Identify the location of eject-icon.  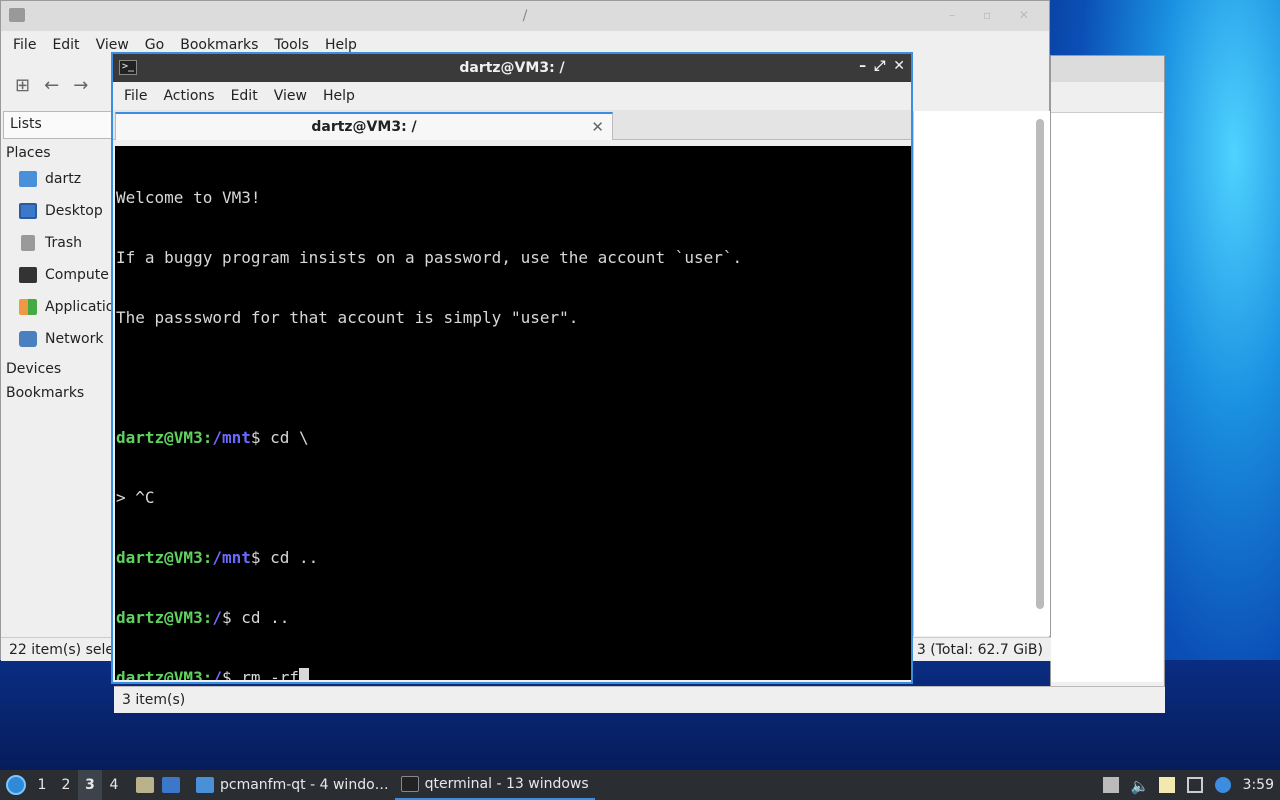
(1110, 785).